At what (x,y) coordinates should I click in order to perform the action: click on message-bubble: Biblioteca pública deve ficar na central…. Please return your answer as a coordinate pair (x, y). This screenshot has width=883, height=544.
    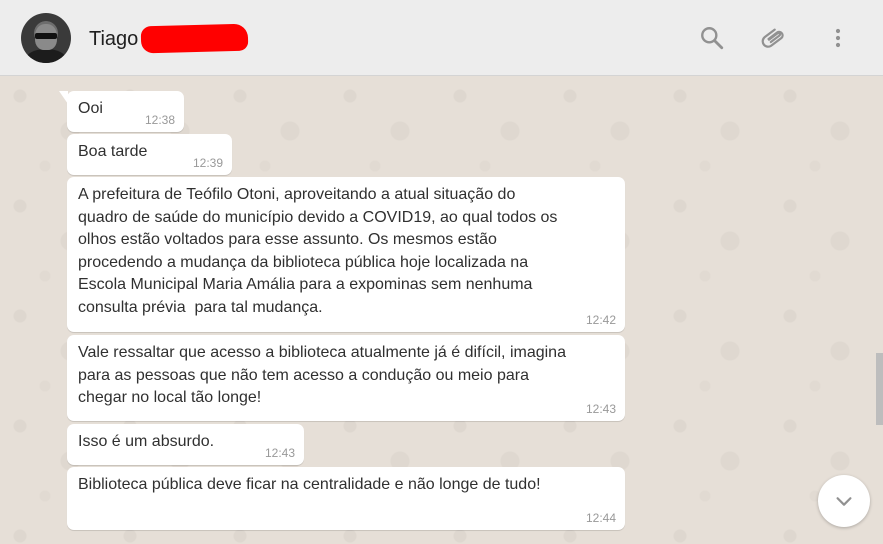
    Looking at the image, I should click on (346, 498).